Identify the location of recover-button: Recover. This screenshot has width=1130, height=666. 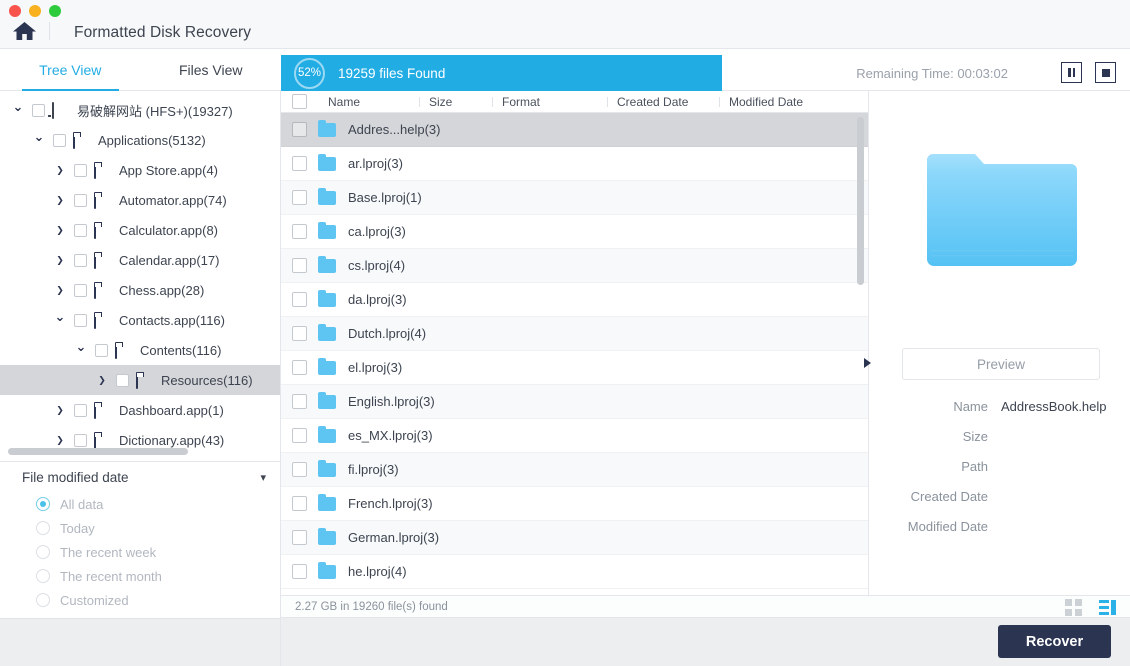
(1054, 641).